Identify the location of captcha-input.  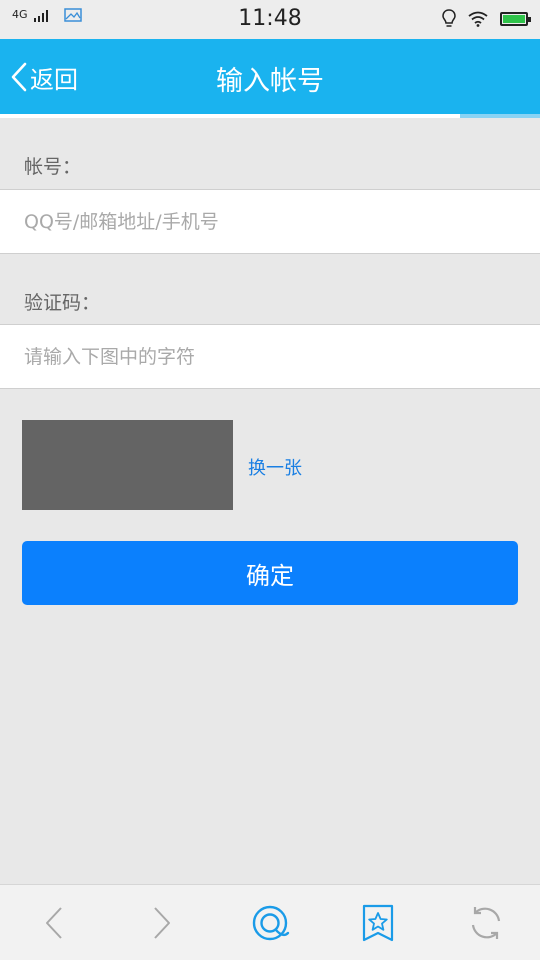
(270, 356).